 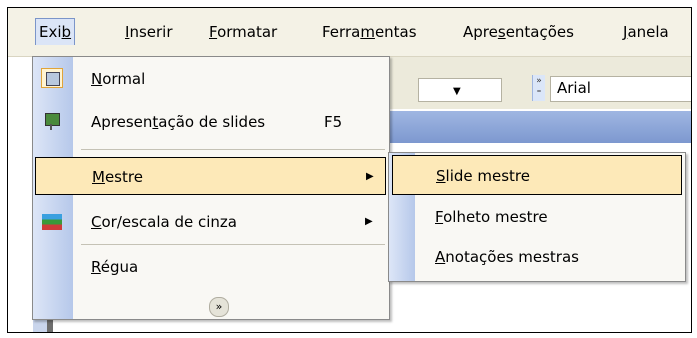 What do you see at coordinates (480, 32) in the screenshot?
I see `menu-label: Apre` at bounding box center [480, 32].